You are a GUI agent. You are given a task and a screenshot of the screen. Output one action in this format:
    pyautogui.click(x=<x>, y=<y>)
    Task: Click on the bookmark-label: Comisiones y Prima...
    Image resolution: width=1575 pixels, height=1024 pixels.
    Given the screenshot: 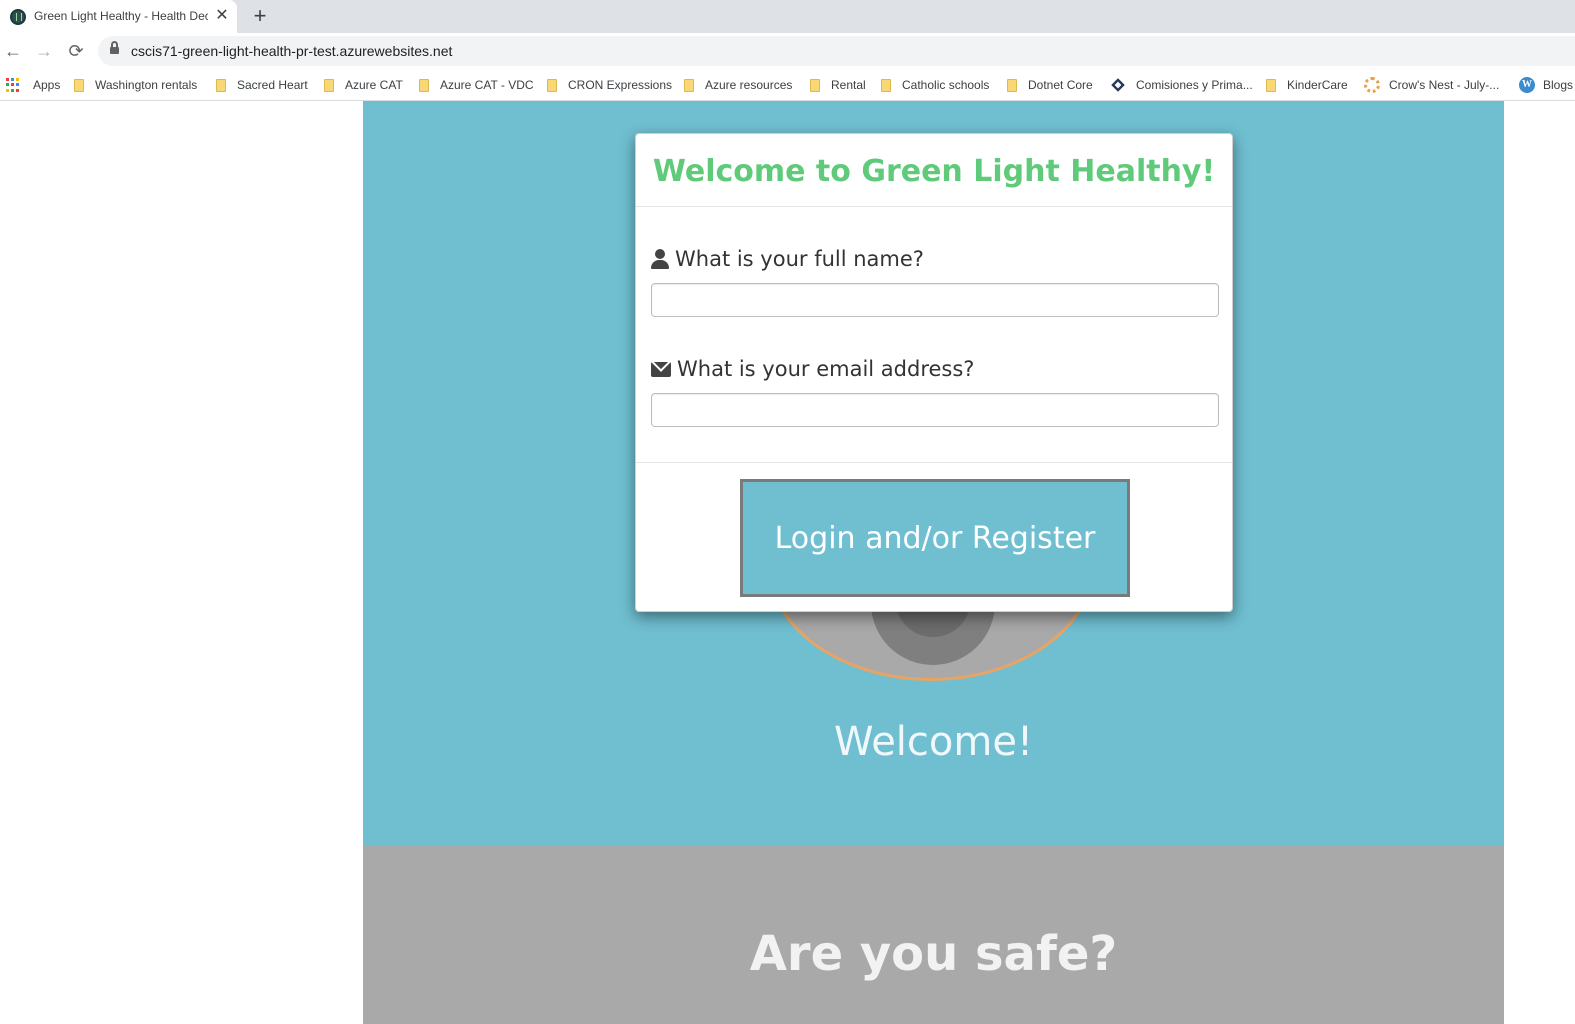 What is the action you would take?
    pyautogui.click(x=1194, y=85)
    